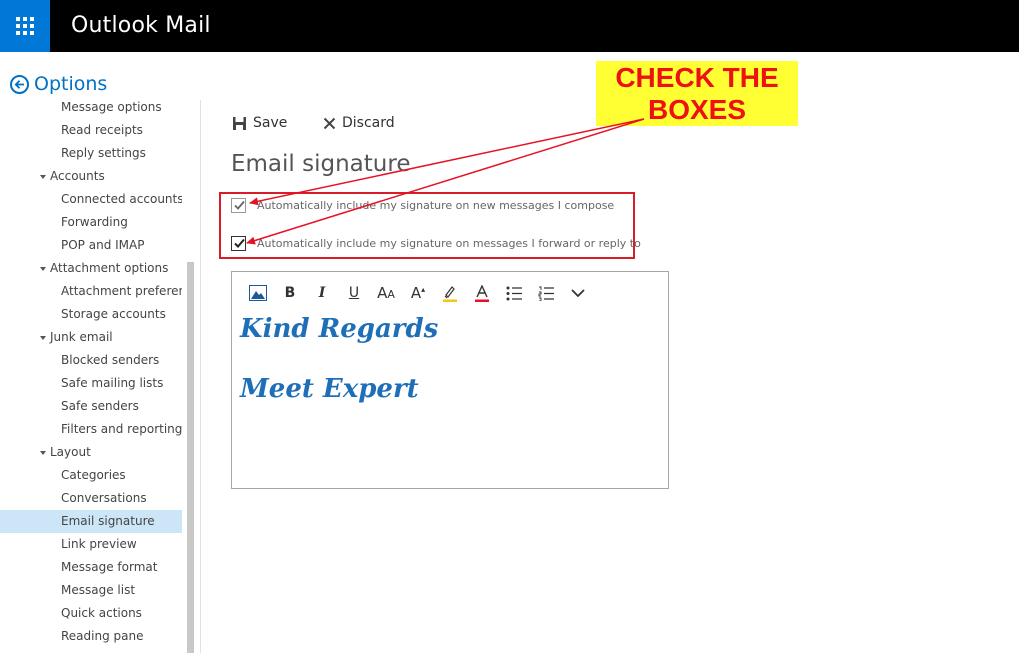 The height and width of the screenshot is (653, 1019). What do you see at coordinates (25, 26) in the screenshot?
I see `app-launcher-icon` at bounding box center [25, 26].